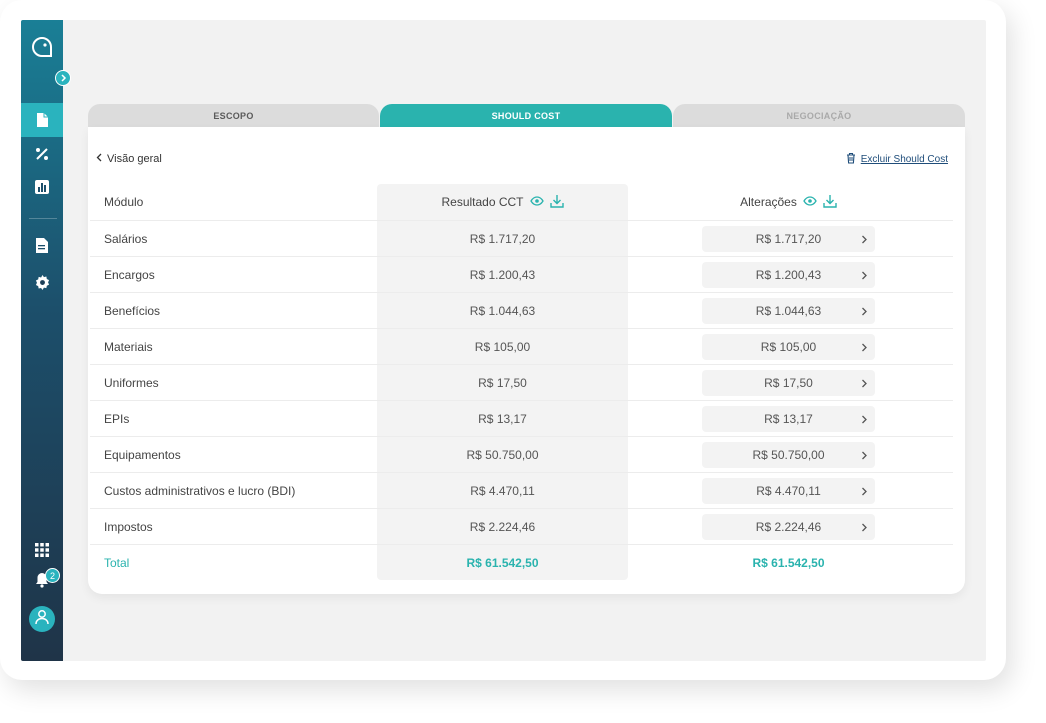  Describe the element at coordinates (502, 238) in the screenshot. I see `cct-value: R$ 1.717,20` at that location.